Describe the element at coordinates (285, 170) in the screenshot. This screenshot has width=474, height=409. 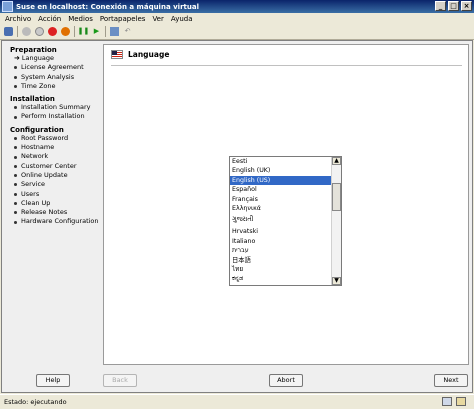
I see `language-option: English (UK)` at that location.